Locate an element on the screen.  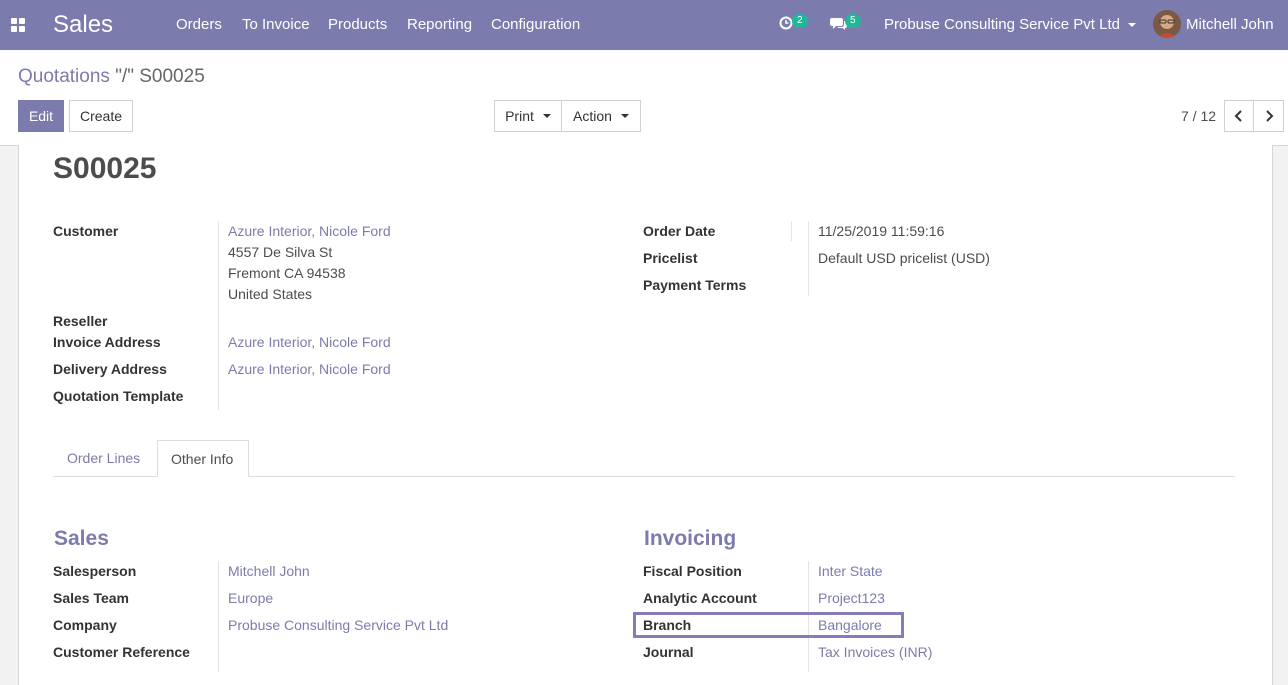
tab-order-lines: Order Lines is located at coordinates (103, 458).